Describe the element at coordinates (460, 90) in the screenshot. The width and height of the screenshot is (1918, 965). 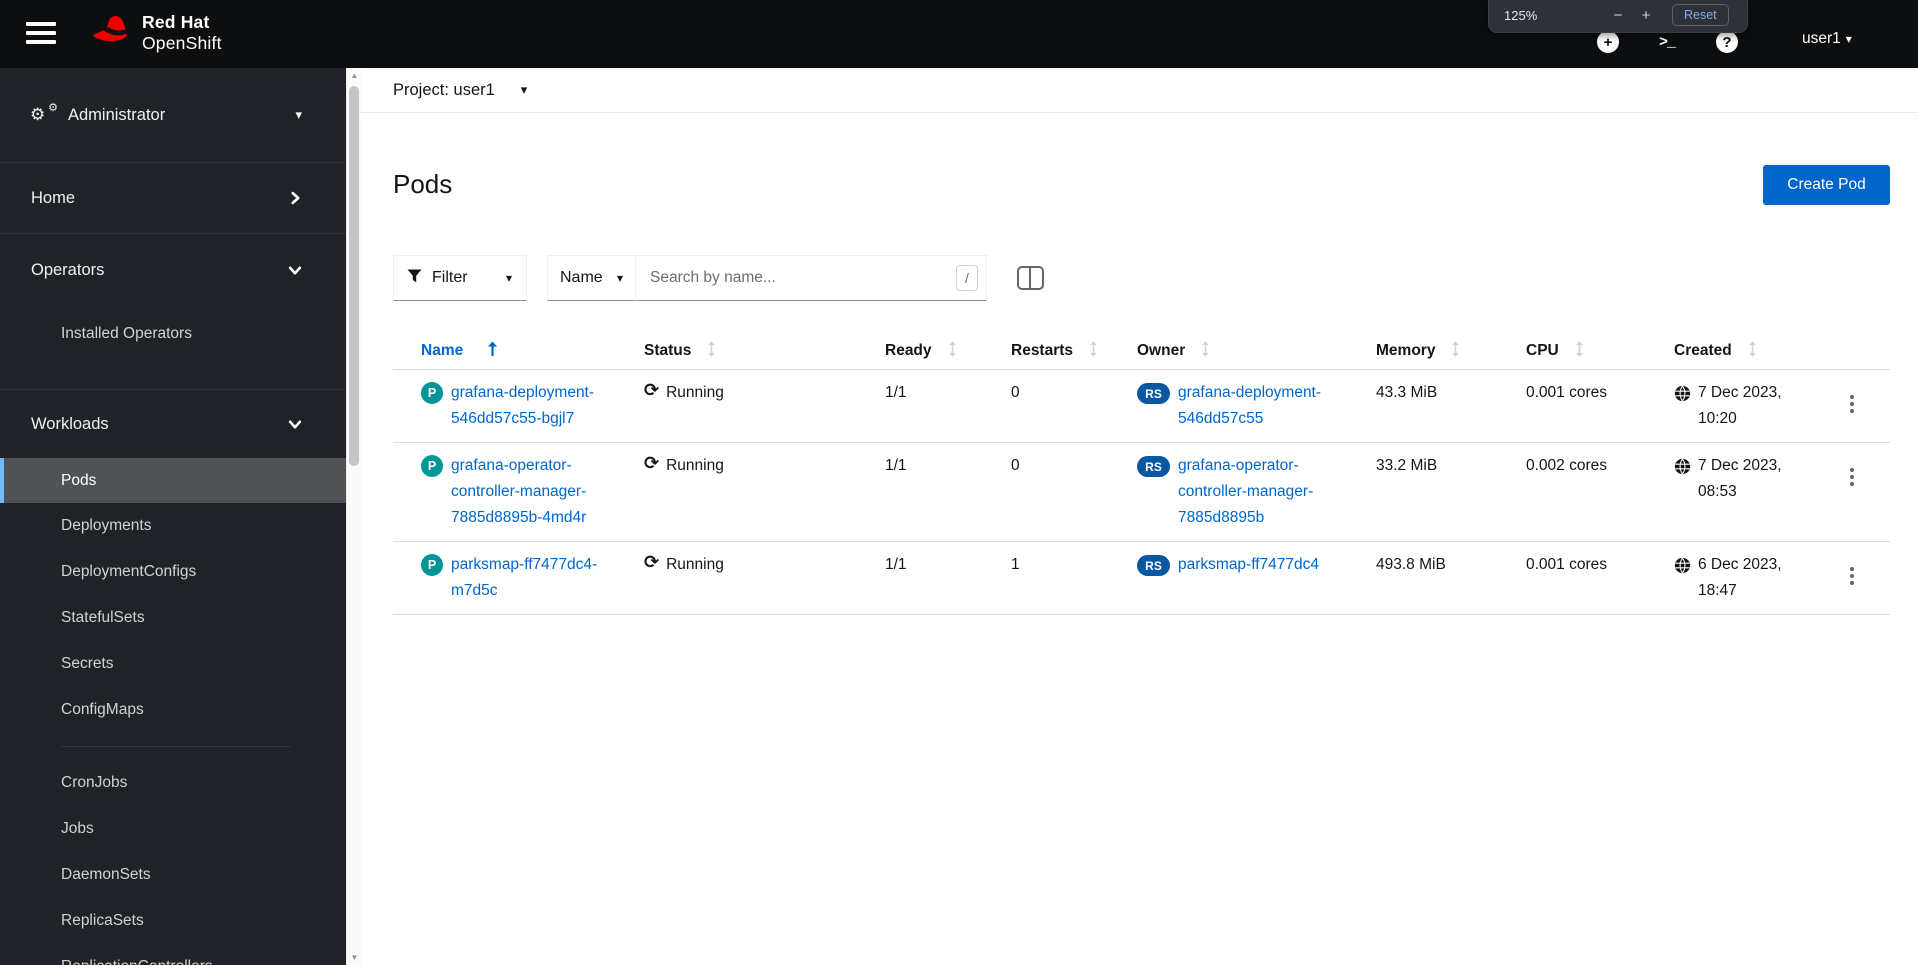
I see `project-selector: Project: user1 ▾` at that location.